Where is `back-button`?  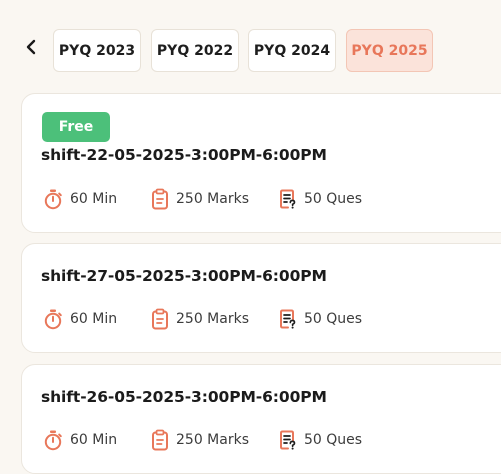 back-button is located at coordinates (31, 47).